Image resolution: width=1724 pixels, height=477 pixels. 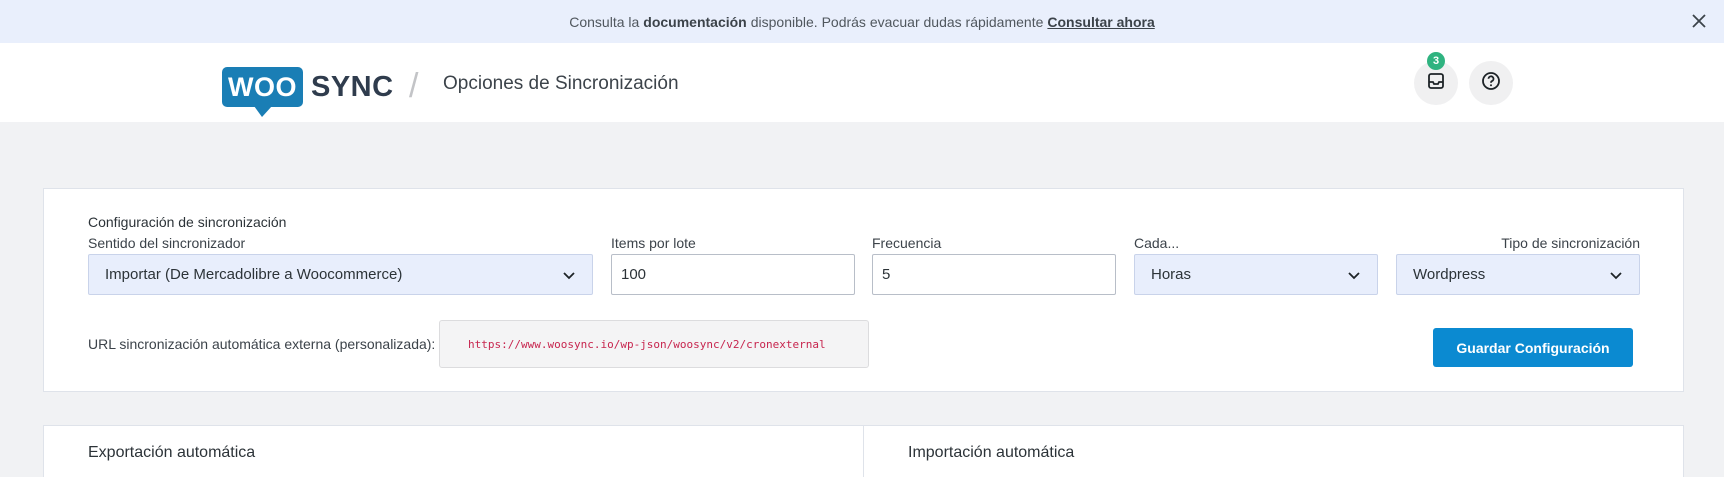 I want to click on type-select: Wordpress, so click(x=1518, y=274).